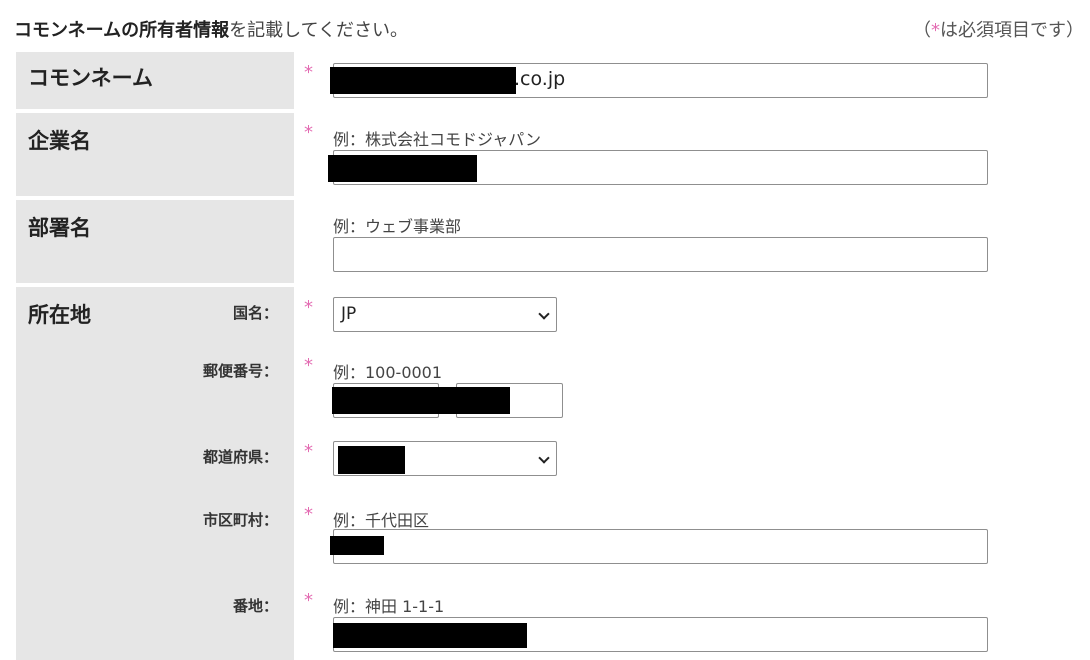 The height and width of the screenshot is (660, 1090). What do you see at coordinates (998, 30) in the screenshot?
I see `required-note: （*は必須項目です）` at bounding box center [998, 30].